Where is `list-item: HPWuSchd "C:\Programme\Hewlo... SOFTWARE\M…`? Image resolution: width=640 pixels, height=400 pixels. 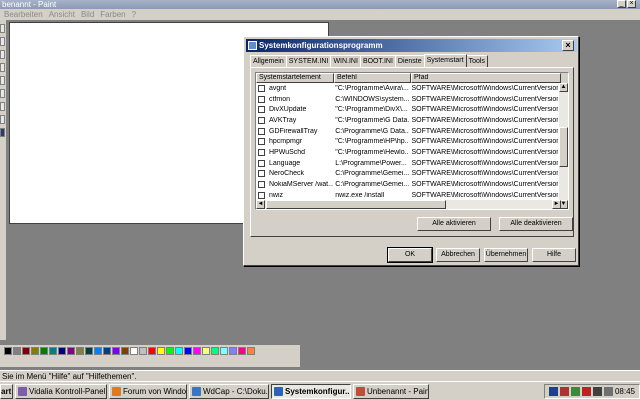 list-item: HPWuSchd "C:\Programme\Hewlo... SOFTWARE\M… is located at coordinates (407, 152).